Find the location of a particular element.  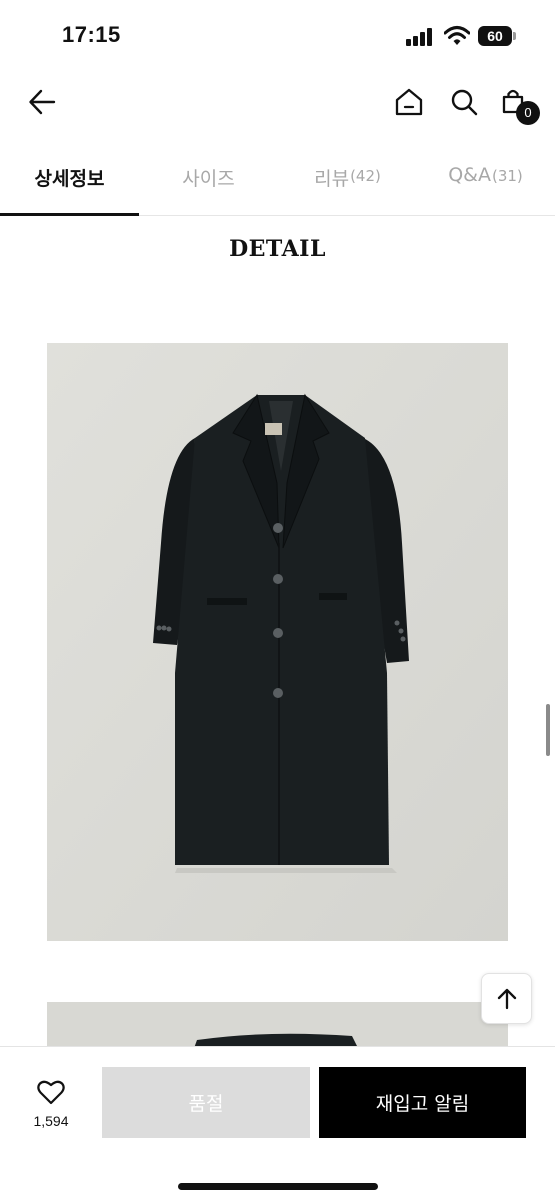

tab-count: (42) is located at coordinates (365, 176).